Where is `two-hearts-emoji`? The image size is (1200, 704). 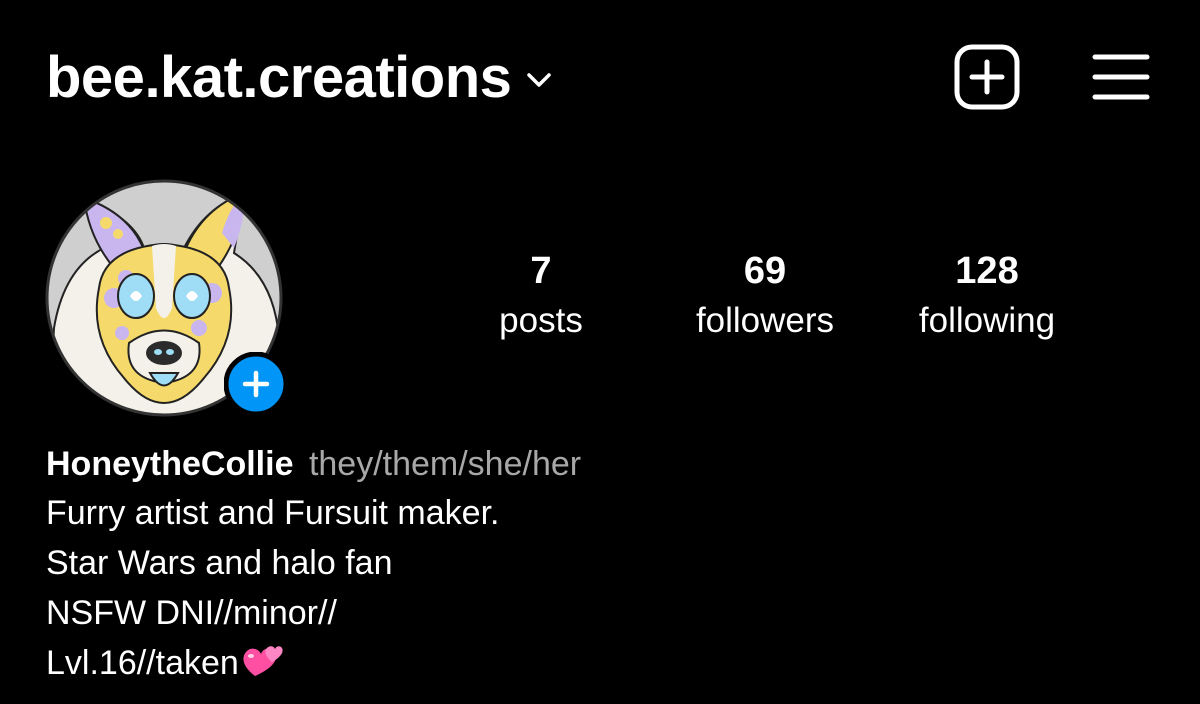 two-hearts-emoji is located at coordinates (263, 661).